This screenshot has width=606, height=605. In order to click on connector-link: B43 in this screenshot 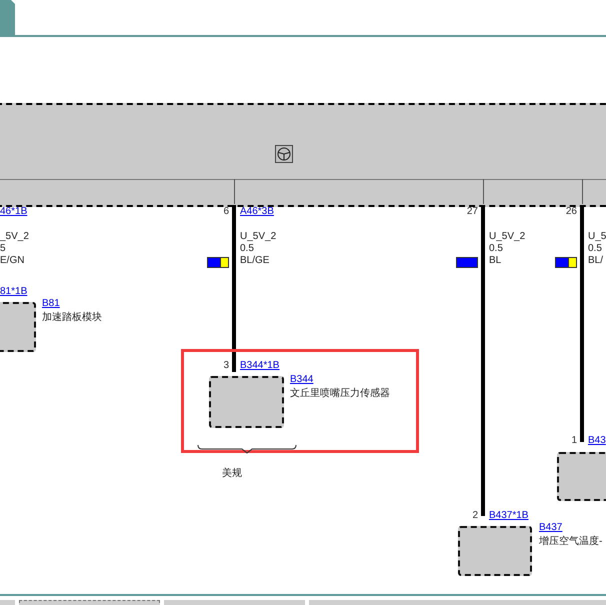, I will do `click(597, 440)`.